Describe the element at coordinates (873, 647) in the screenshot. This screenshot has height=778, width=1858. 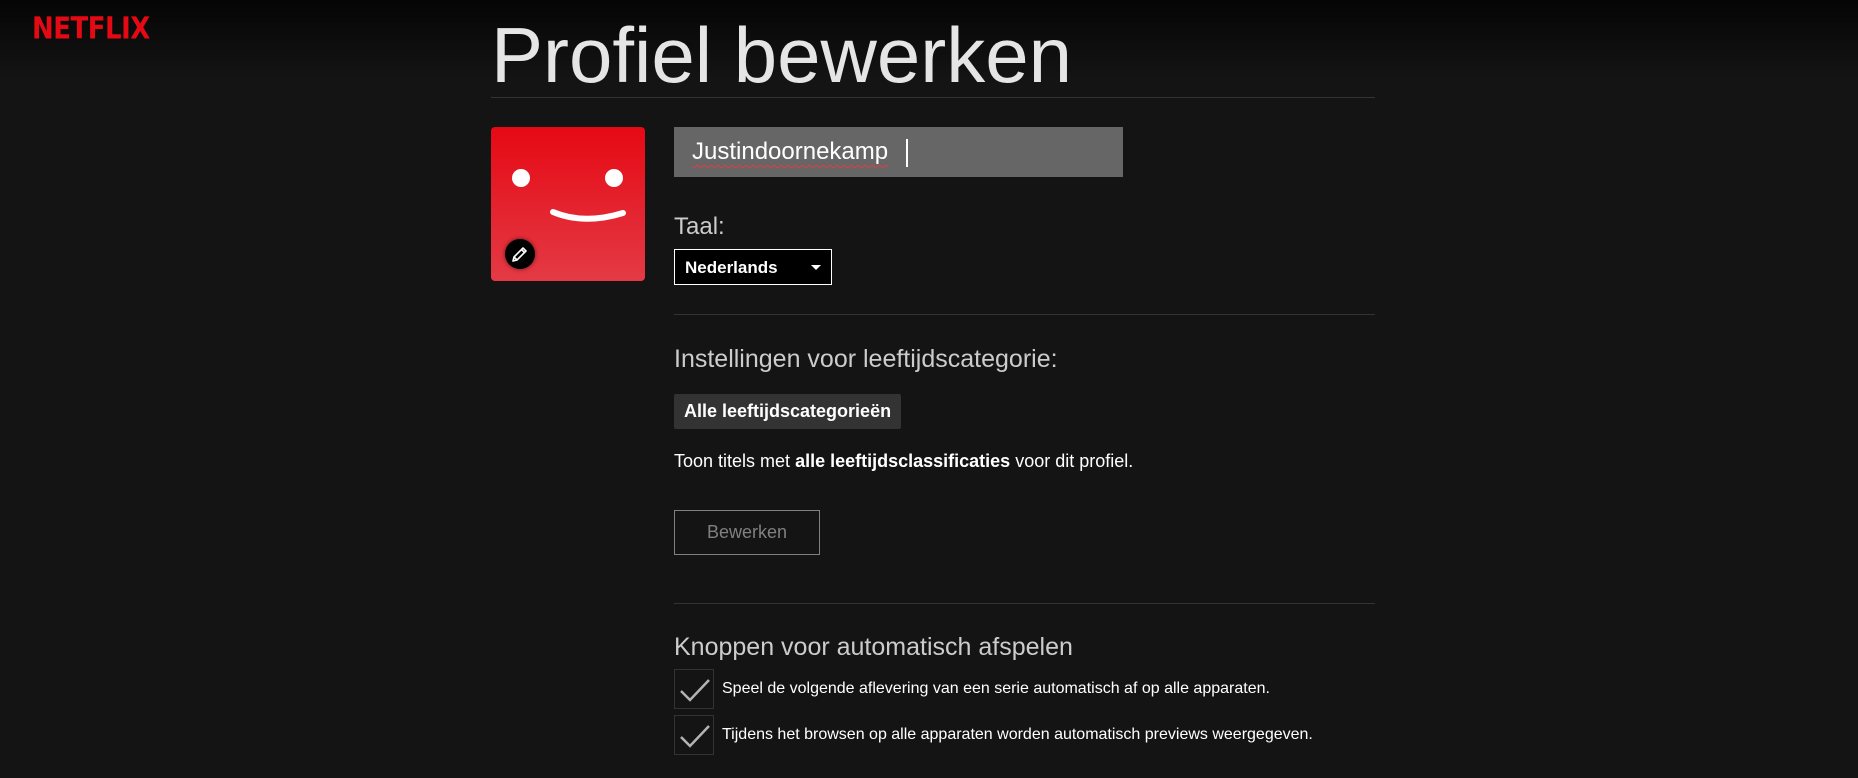
I see `autoplay-heading: Knoppen voor automatisch afspelen` at that location.